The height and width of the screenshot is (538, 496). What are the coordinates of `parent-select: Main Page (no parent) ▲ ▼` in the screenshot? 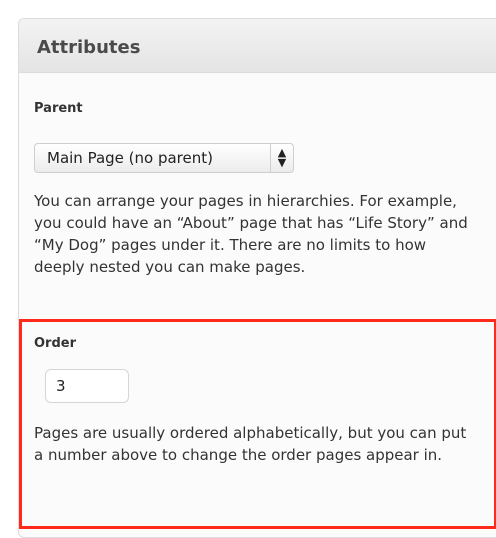 It's located at (164, 158).